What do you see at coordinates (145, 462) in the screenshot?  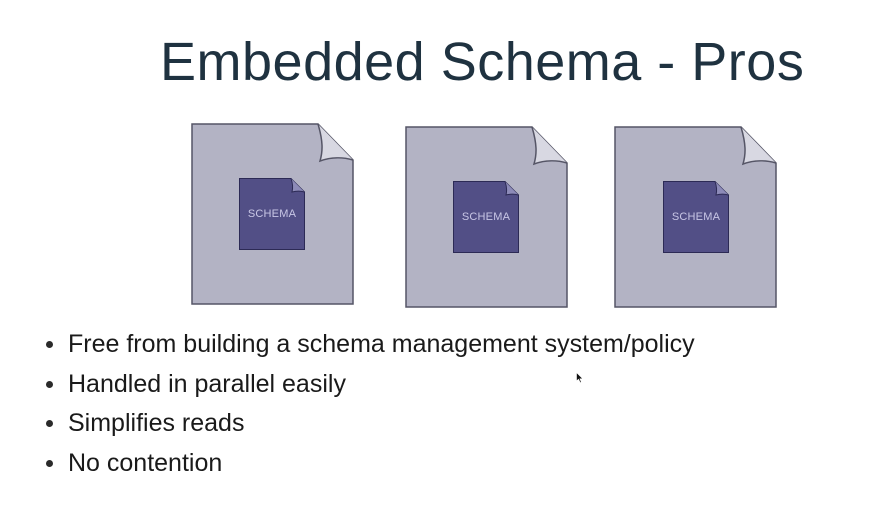 I see `bullet-text: No contention` at bounding box center [145, 462].